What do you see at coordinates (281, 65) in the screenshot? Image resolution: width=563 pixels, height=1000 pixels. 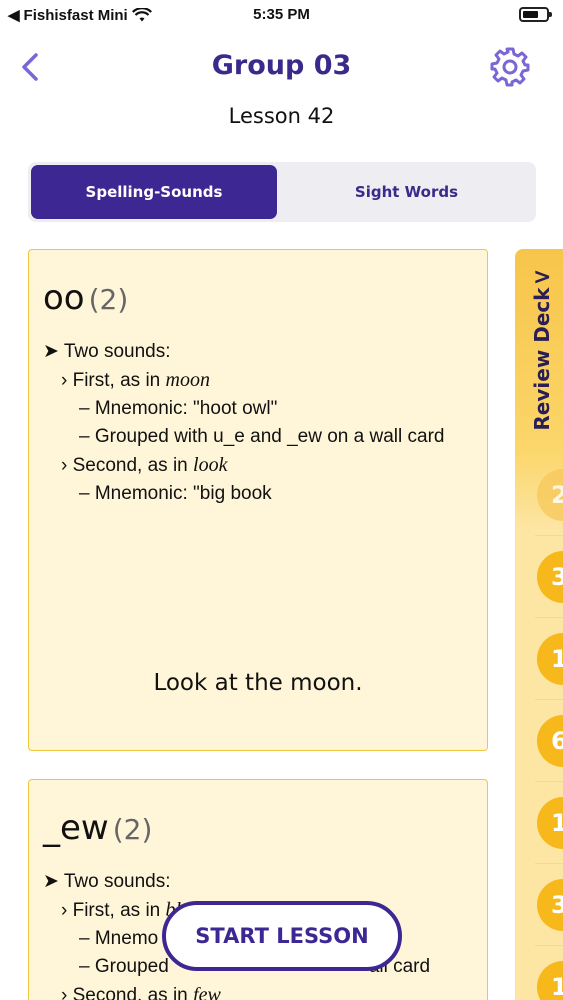 I see `page-title: Group 03` at bounding box center [281, 65].